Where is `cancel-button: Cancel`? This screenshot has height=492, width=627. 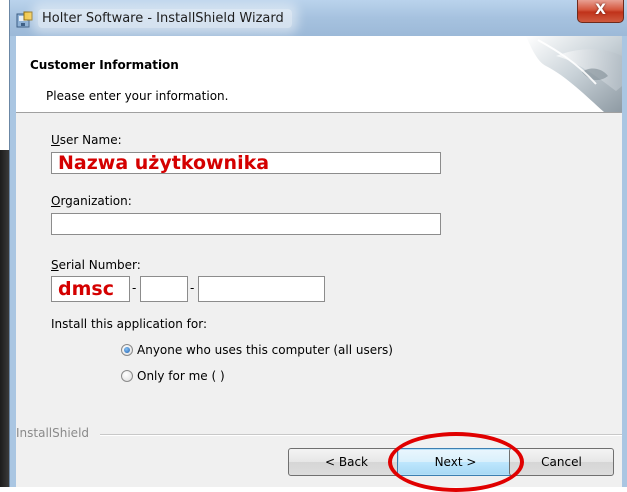 cancel-button: Cancel is located at coordinates (561, 462).